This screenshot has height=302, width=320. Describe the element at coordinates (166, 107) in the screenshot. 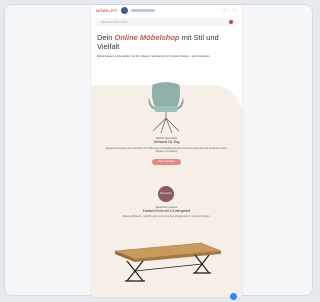

I see `chair-image` at that location.